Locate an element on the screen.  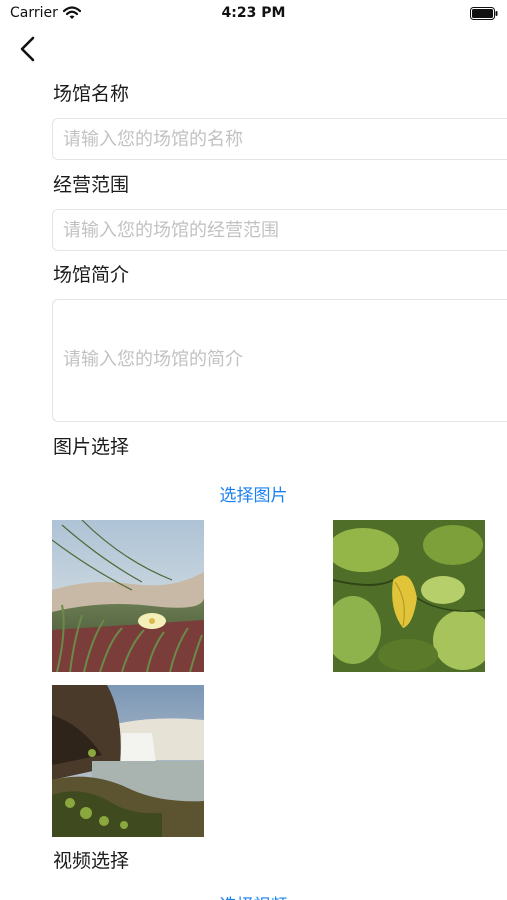
business-scope-label: 经营范围 is located at coordinates (91, 185).